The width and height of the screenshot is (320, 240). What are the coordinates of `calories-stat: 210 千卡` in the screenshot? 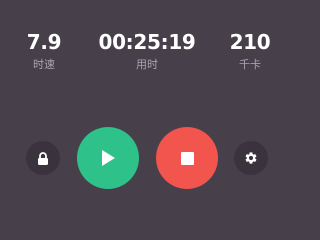 It's located at (250, 51).